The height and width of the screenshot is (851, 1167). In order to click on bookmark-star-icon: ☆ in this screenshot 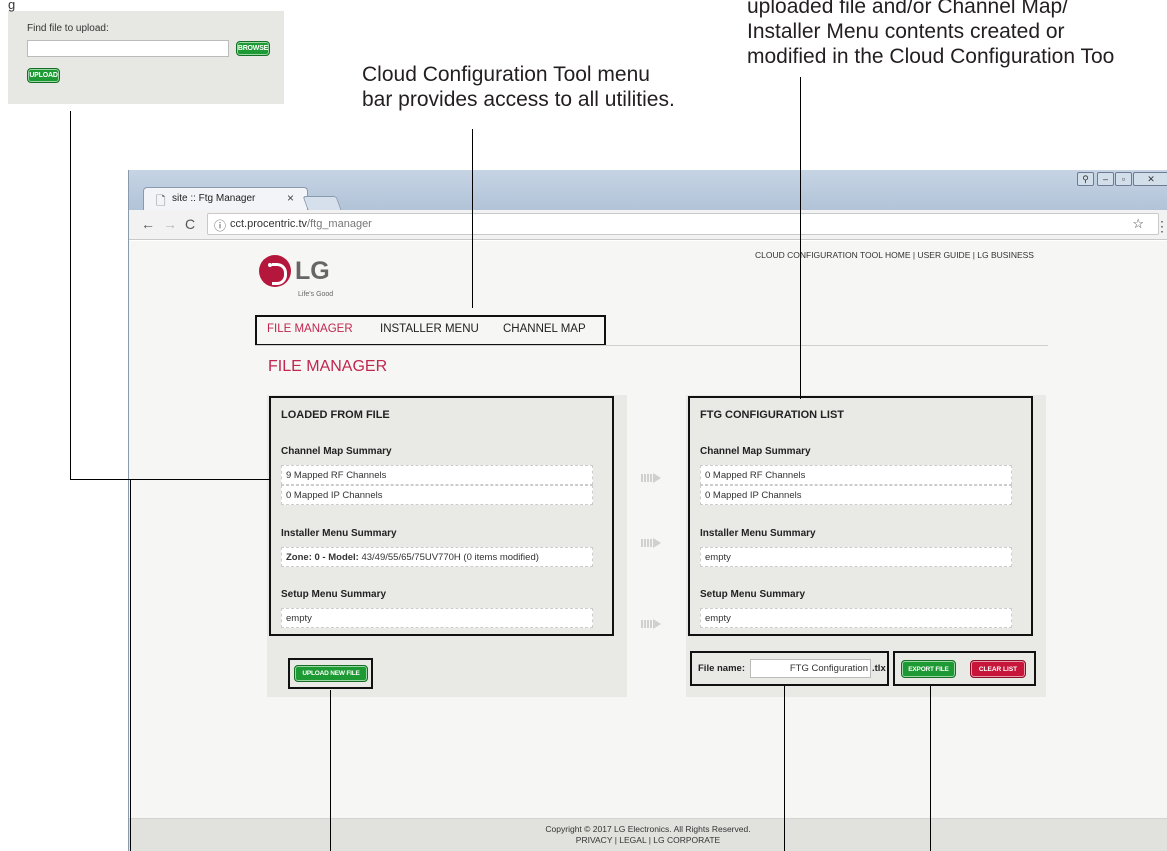, I will do `click(1138, 224)`.